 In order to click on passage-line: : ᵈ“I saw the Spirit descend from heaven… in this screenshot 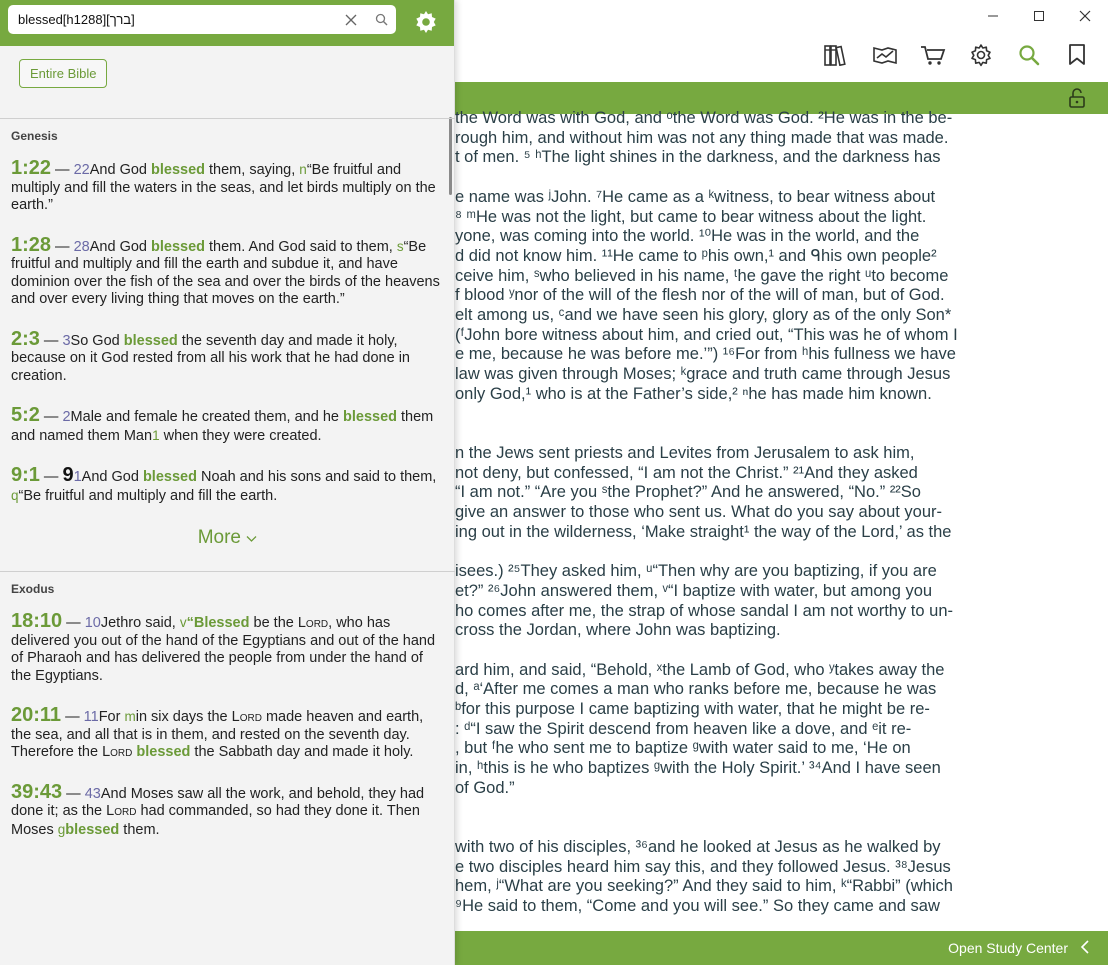, I will do `click(683, 728)`.